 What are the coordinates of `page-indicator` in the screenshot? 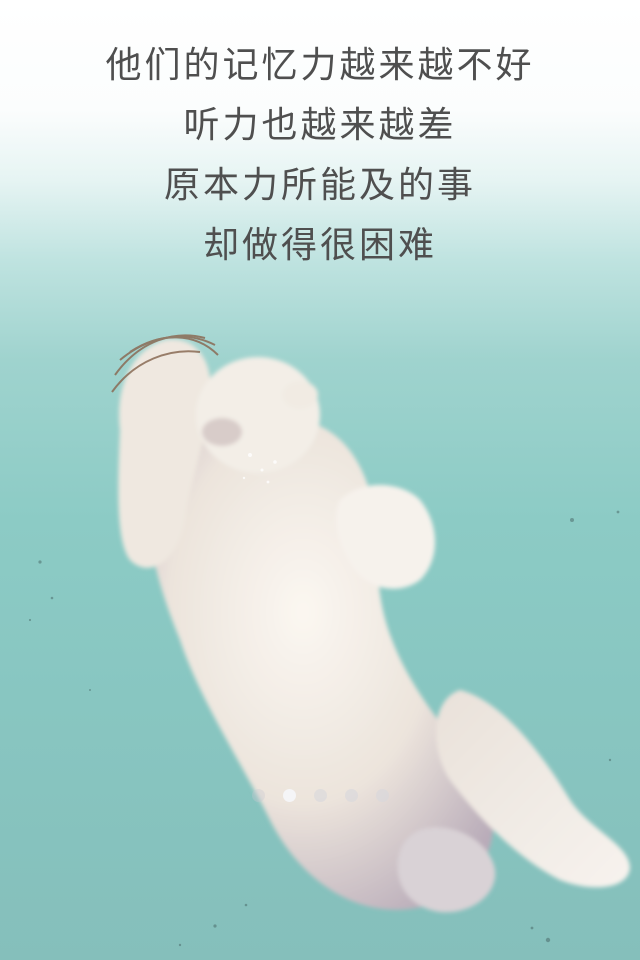 It's located at (320, 795).